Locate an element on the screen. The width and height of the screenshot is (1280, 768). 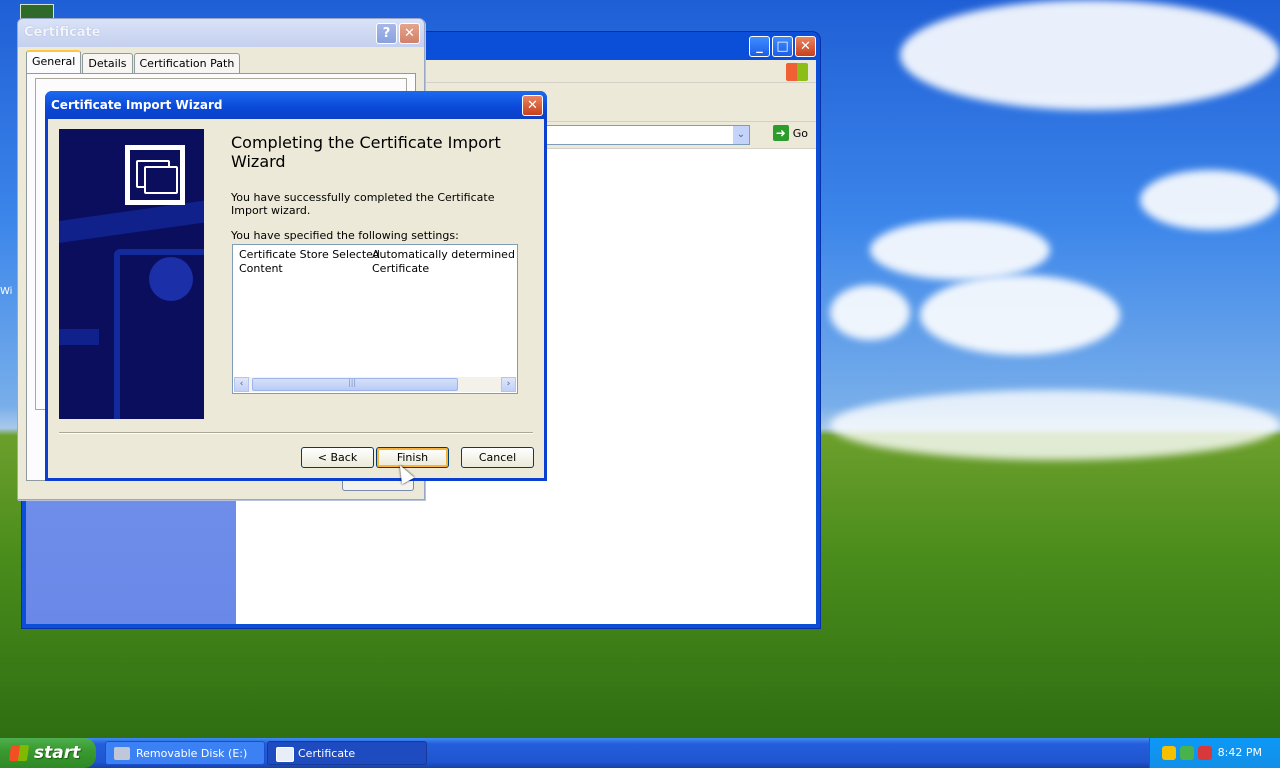
certificate-dialog-titlebar: Certificate is located at coordinates (221, 33).